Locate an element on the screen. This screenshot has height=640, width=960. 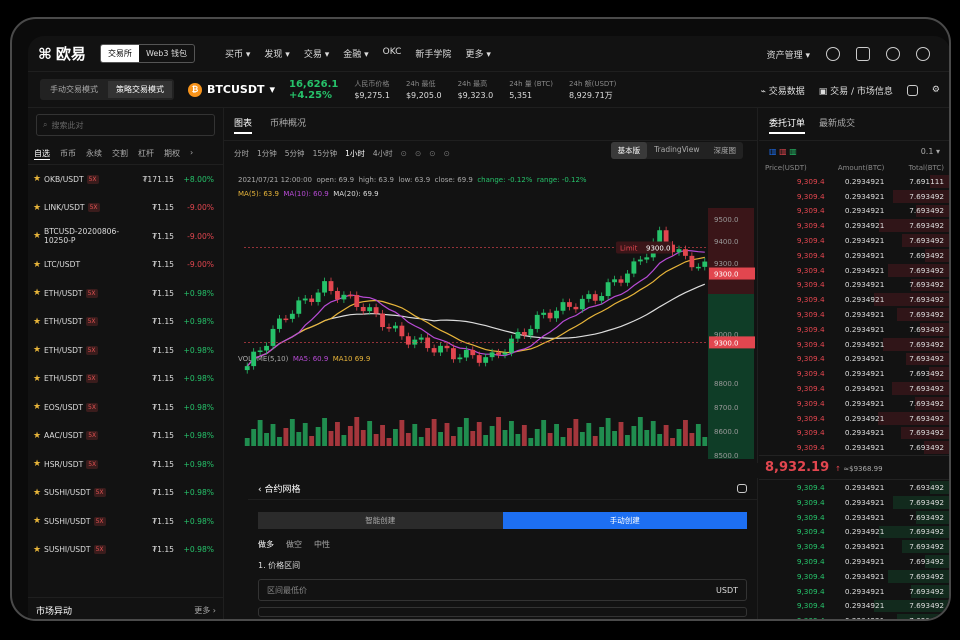
user-icon is located at coordinates (833, 54).